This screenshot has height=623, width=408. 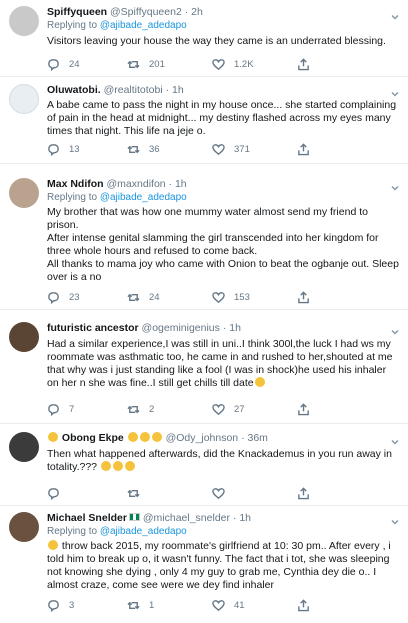 I want to click on handle: @michael_snelder, so click(x=186, y=518).